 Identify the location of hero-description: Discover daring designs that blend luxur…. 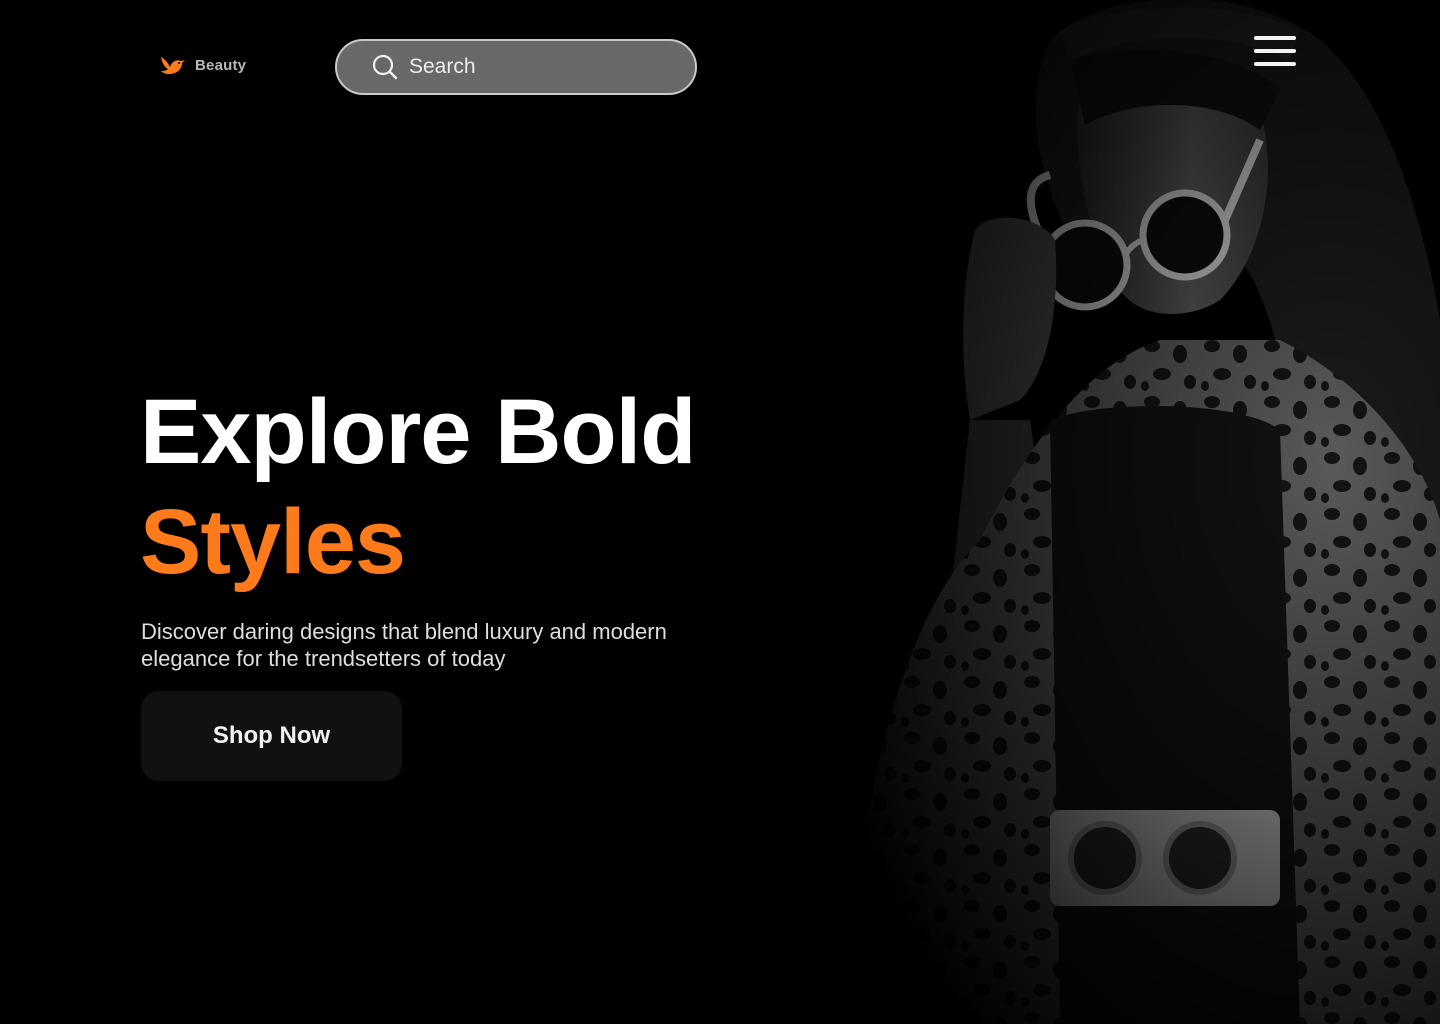
(404, 645).